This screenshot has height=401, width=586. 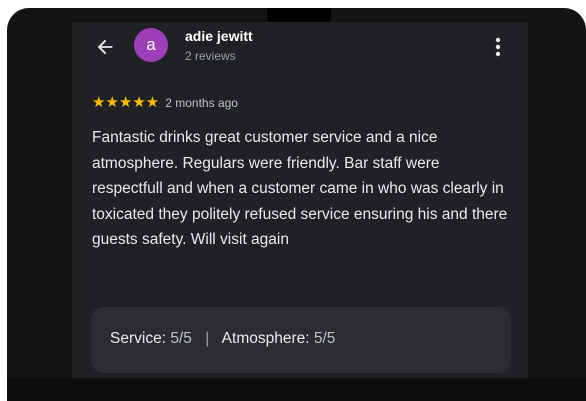 I want to click on avatar: a, so click(x=151, y=45).